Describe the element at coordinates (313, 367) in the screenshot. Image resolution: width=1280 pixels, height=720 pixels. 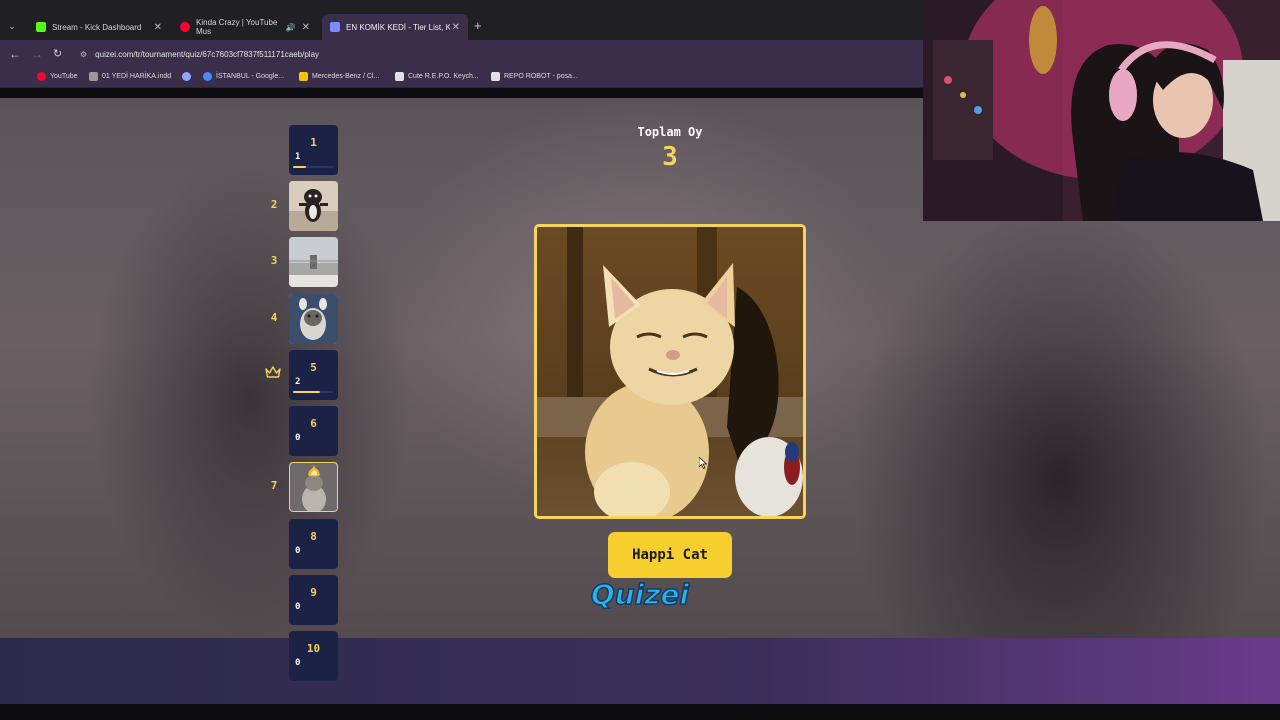
I see `slot-number: 5` at that location.